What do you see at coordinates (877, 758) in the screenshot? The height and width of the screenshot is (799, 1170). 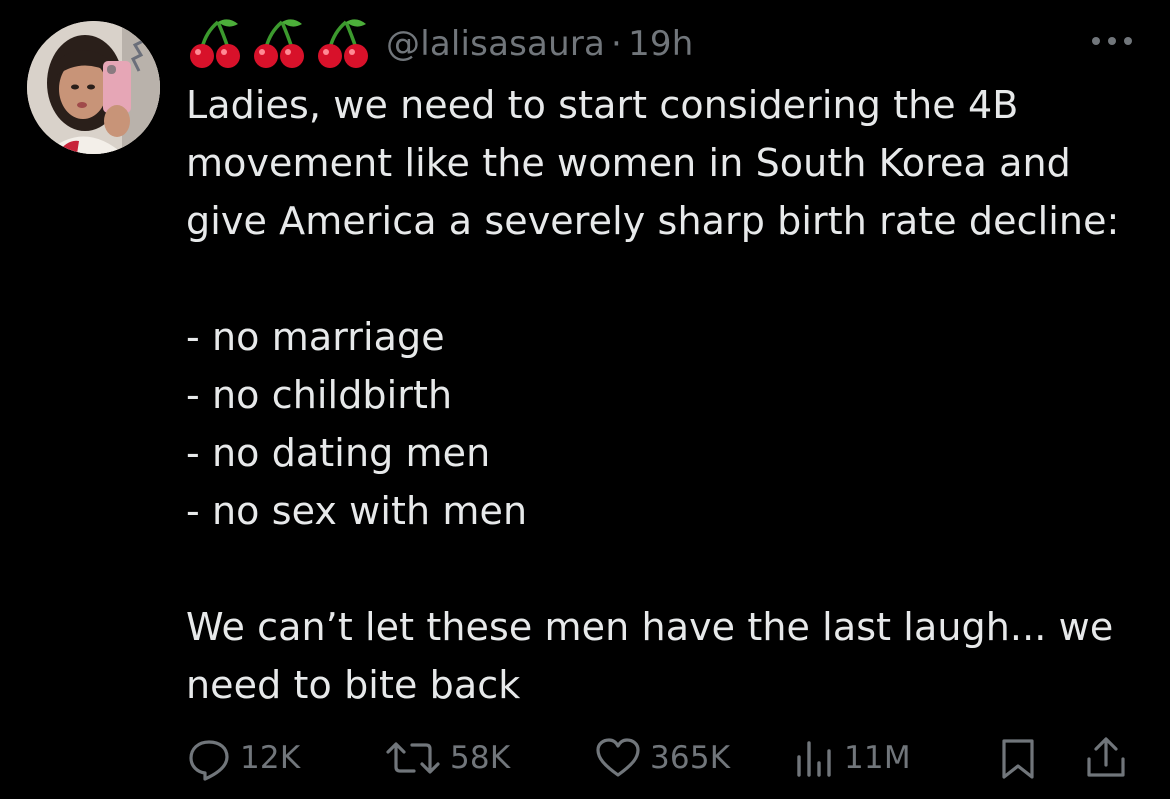 I see `views-count: 11M` at bounding box center [877, 758].